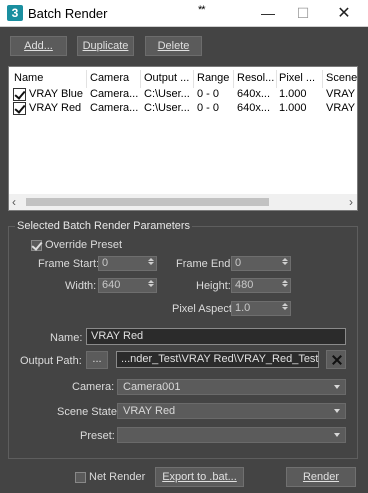 The width and height of the screenshot is (368, 493). What do you see at coordinates (81, 286) in the screenshot?
I see `width-label: Width:` at bounding box center [81, 286].